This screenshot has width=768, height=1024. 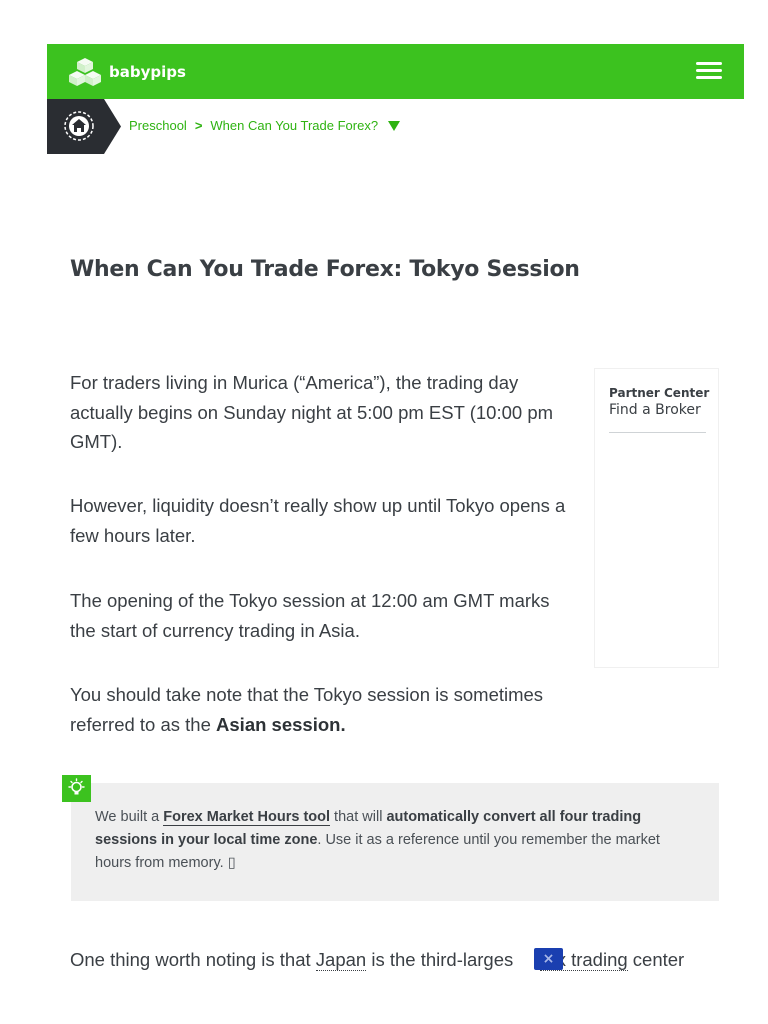 I want to click on brand-logo: babypips, so click(x=127, y=72).